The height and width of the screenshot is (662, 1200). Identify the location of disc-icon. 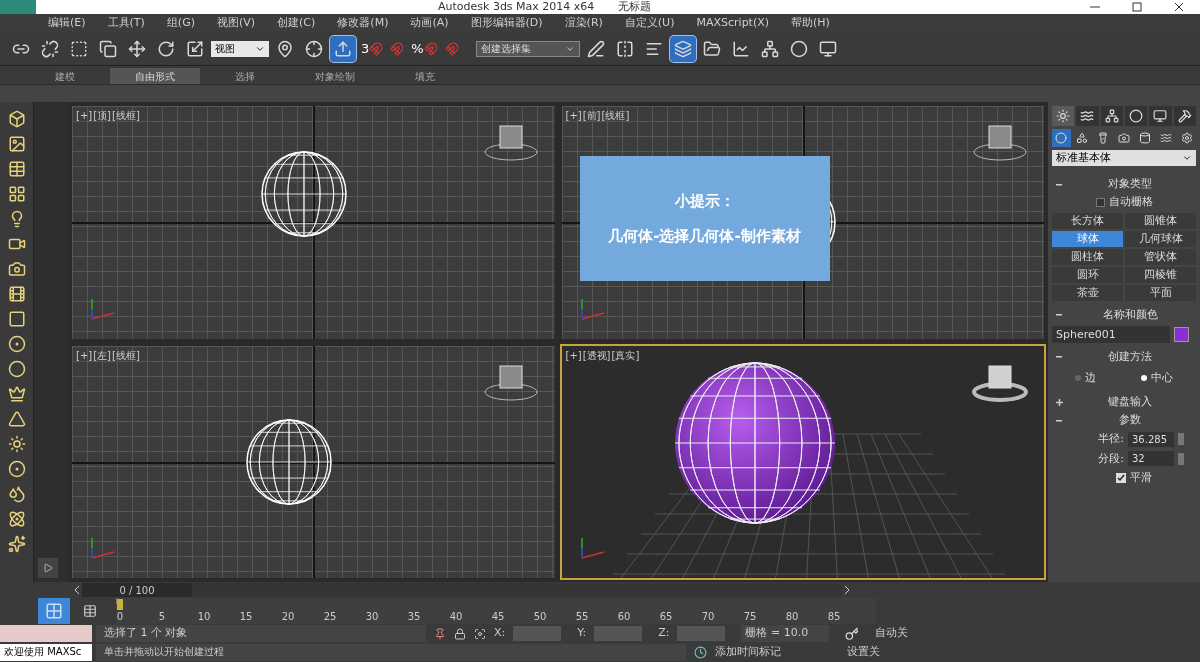
(16, 369).